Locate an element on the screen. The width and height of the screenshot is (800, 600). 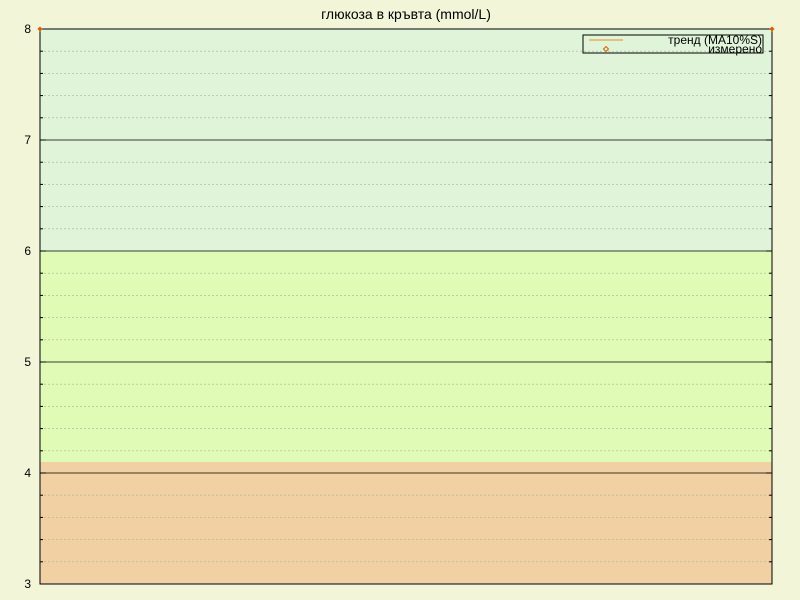
y-tick-label: 3 is located at coordinates (27, 584).